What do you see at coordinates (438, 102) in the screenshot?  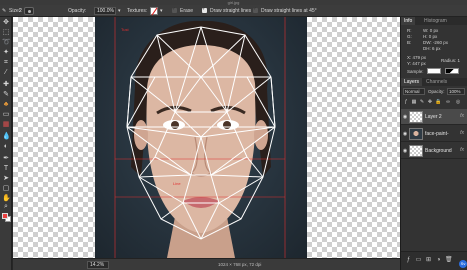 I see `lock-all-icon: 🔒` at bounding box center [438, 102].